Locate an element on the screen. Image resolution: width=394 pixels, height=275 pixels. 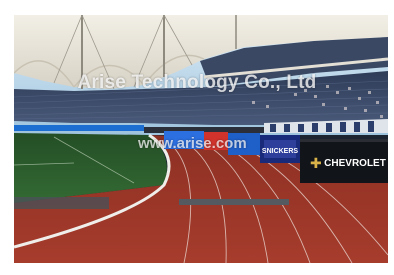
company-watermark: Arise Technology Co., Ltd is located at coordinates (197, 82).